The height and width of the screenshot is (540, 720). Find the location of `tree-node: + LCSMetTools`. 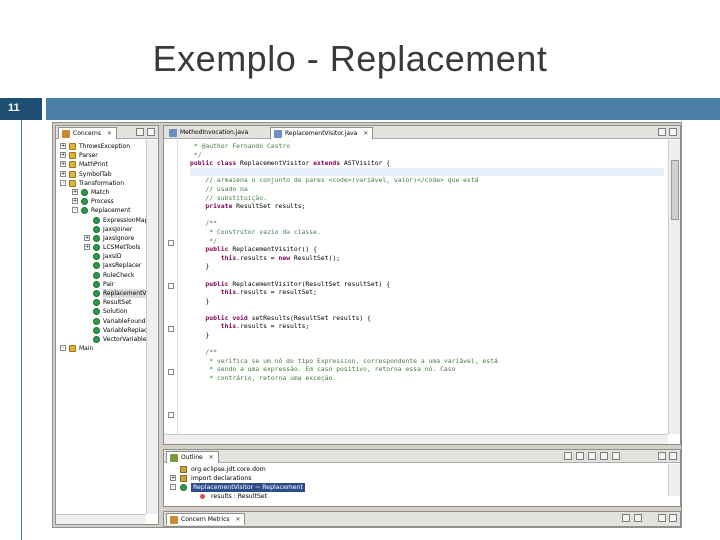

tree-node: + LCSMetTools is located at coordinates (107, 247).